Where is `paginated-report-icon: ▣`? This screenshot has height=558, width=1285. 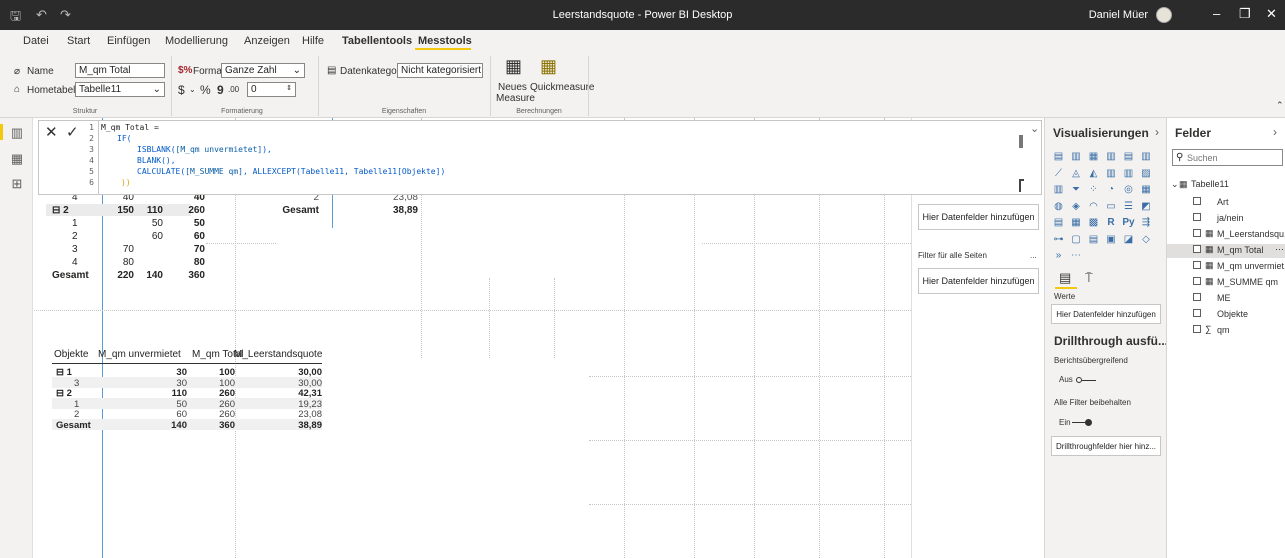
paginated-report-icon: ▣ is located at coordinates (1111, 239).